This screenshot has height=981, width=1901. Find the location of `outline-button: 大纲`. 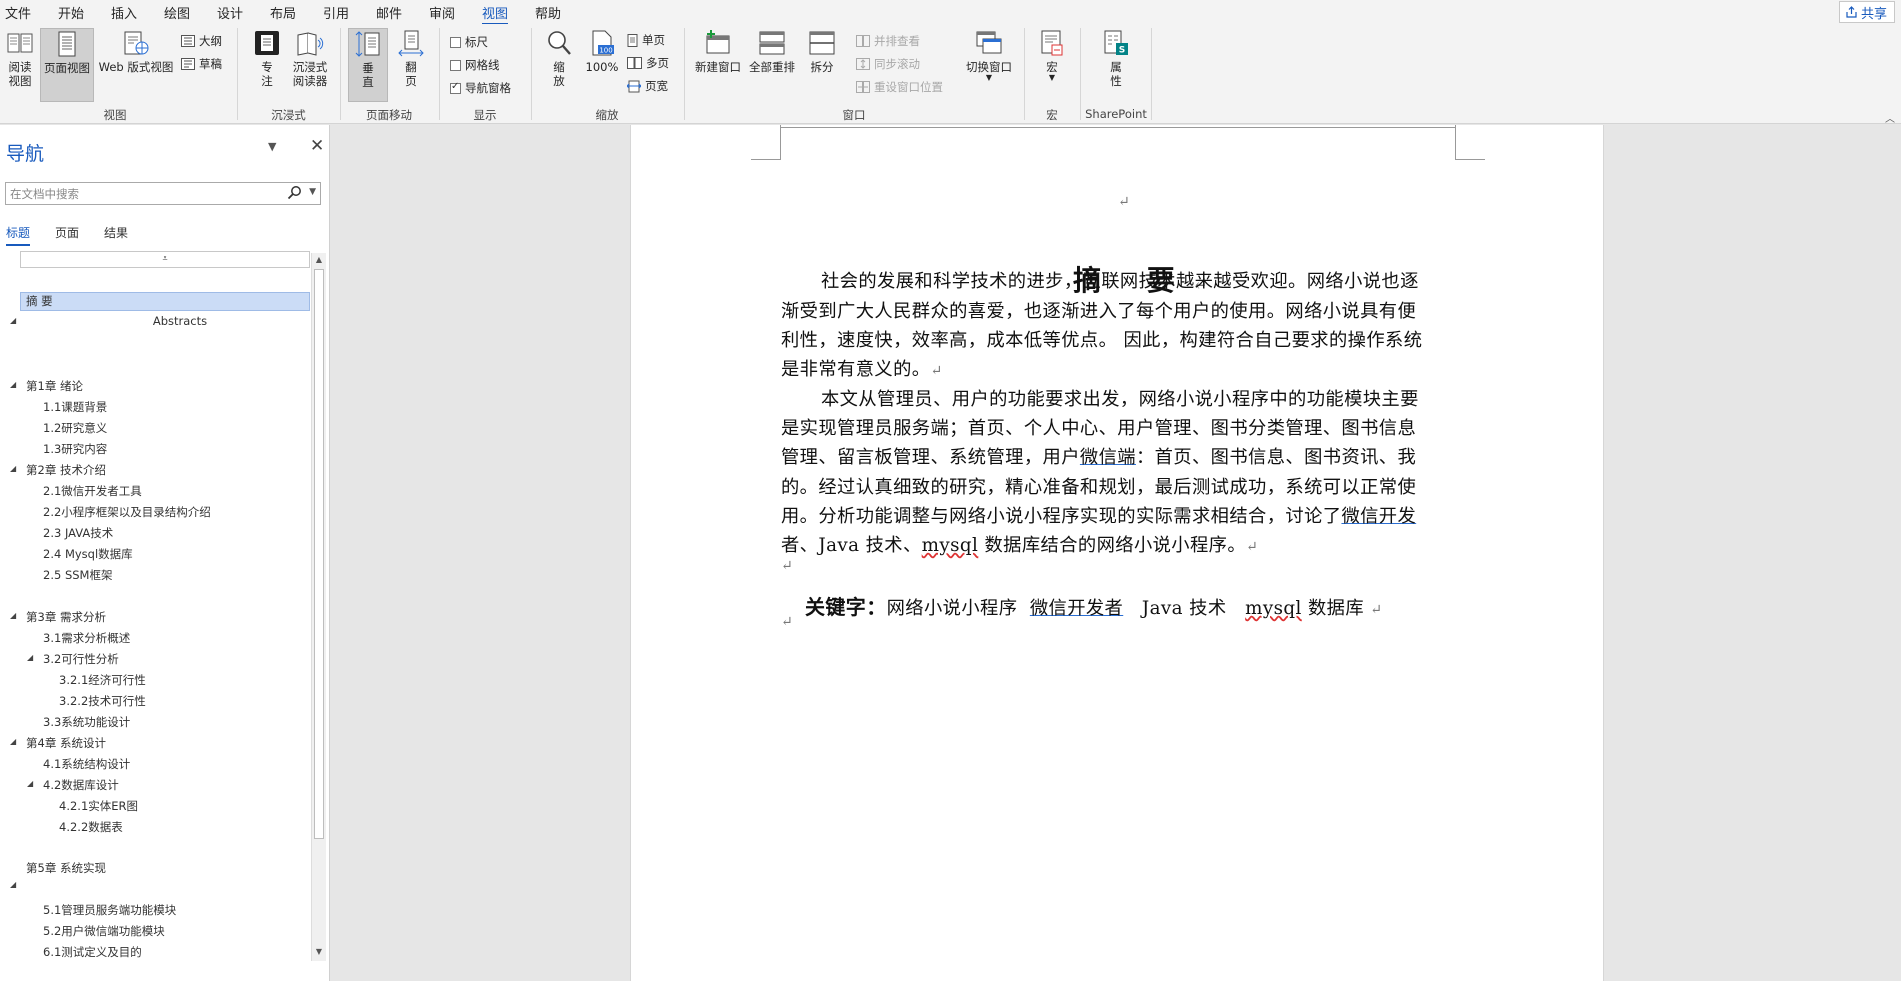

outline-button: 大纲 is located at coordinates (201, 41).